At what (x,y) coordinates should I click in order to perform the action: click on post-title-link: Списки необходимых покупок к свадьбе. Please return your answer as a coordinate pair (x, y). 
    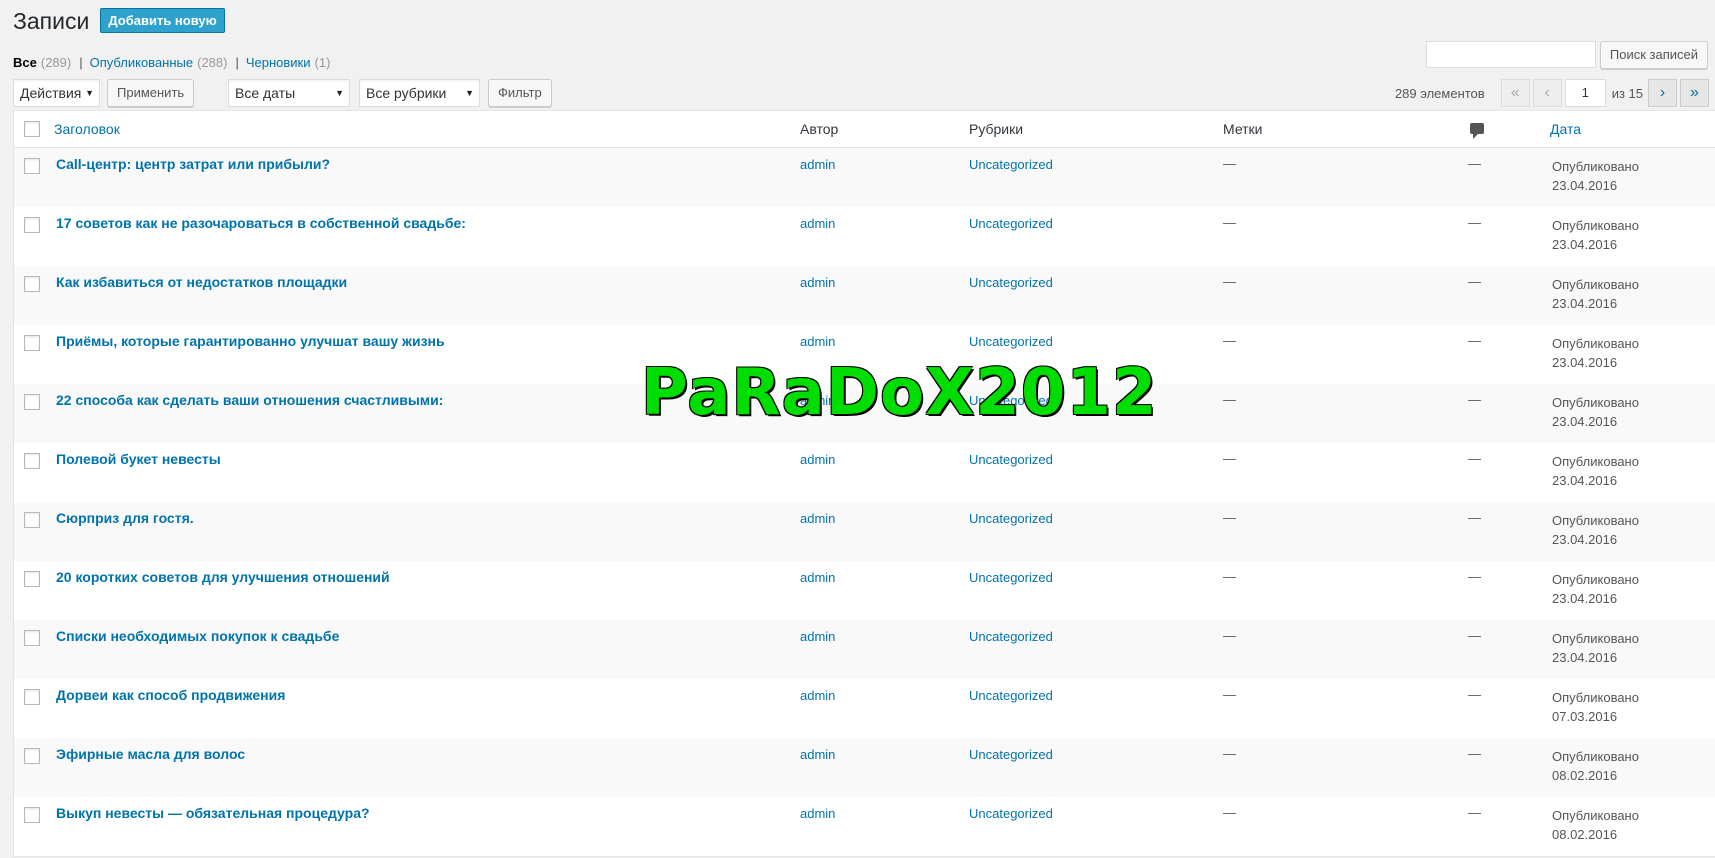
    Looking at the image, I should click on (197, 636).